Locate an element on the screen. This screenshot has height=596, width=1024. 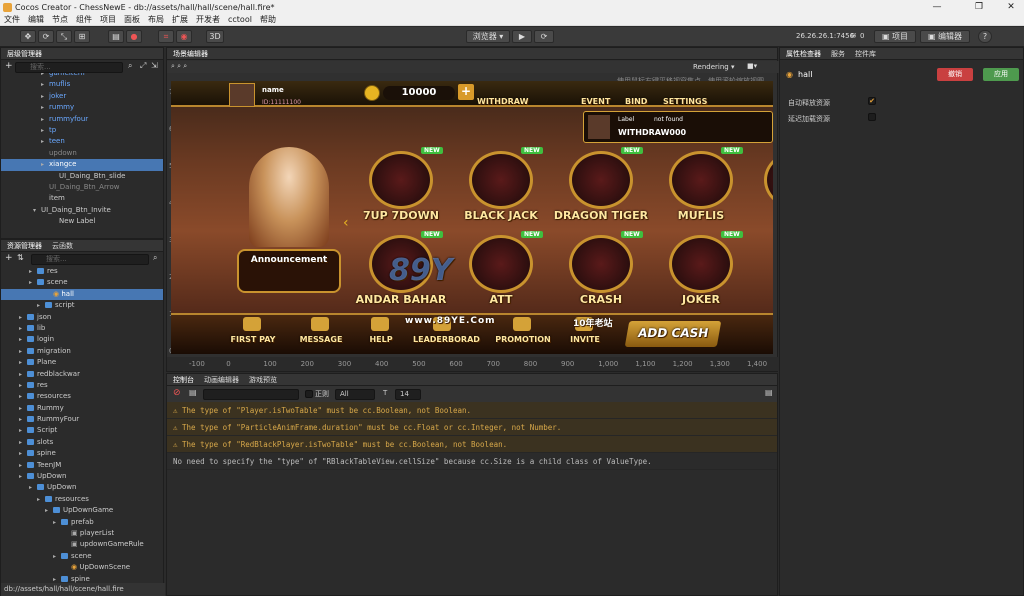
clear-icon: ⊘ is located at coordinates (177, 393).